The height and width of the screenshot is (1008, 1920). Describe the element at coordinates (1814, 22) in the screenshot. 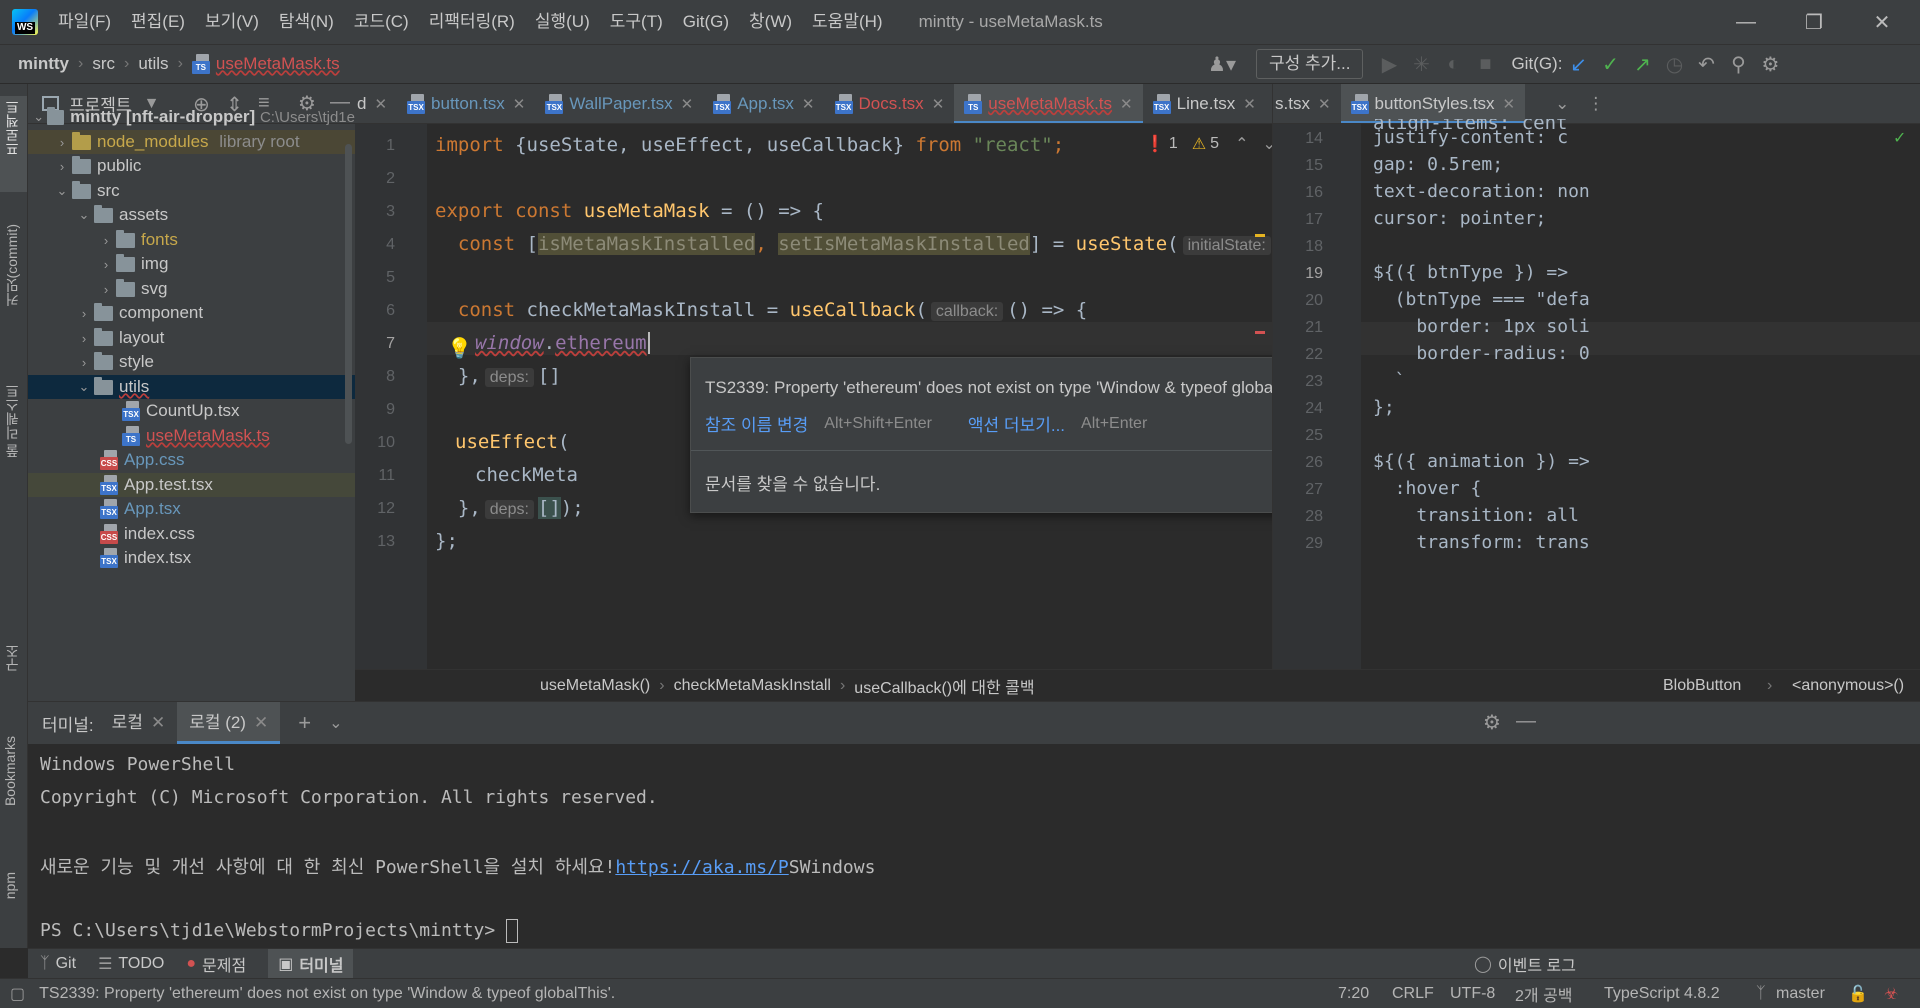

I see `restore-button: ❐` at that location.